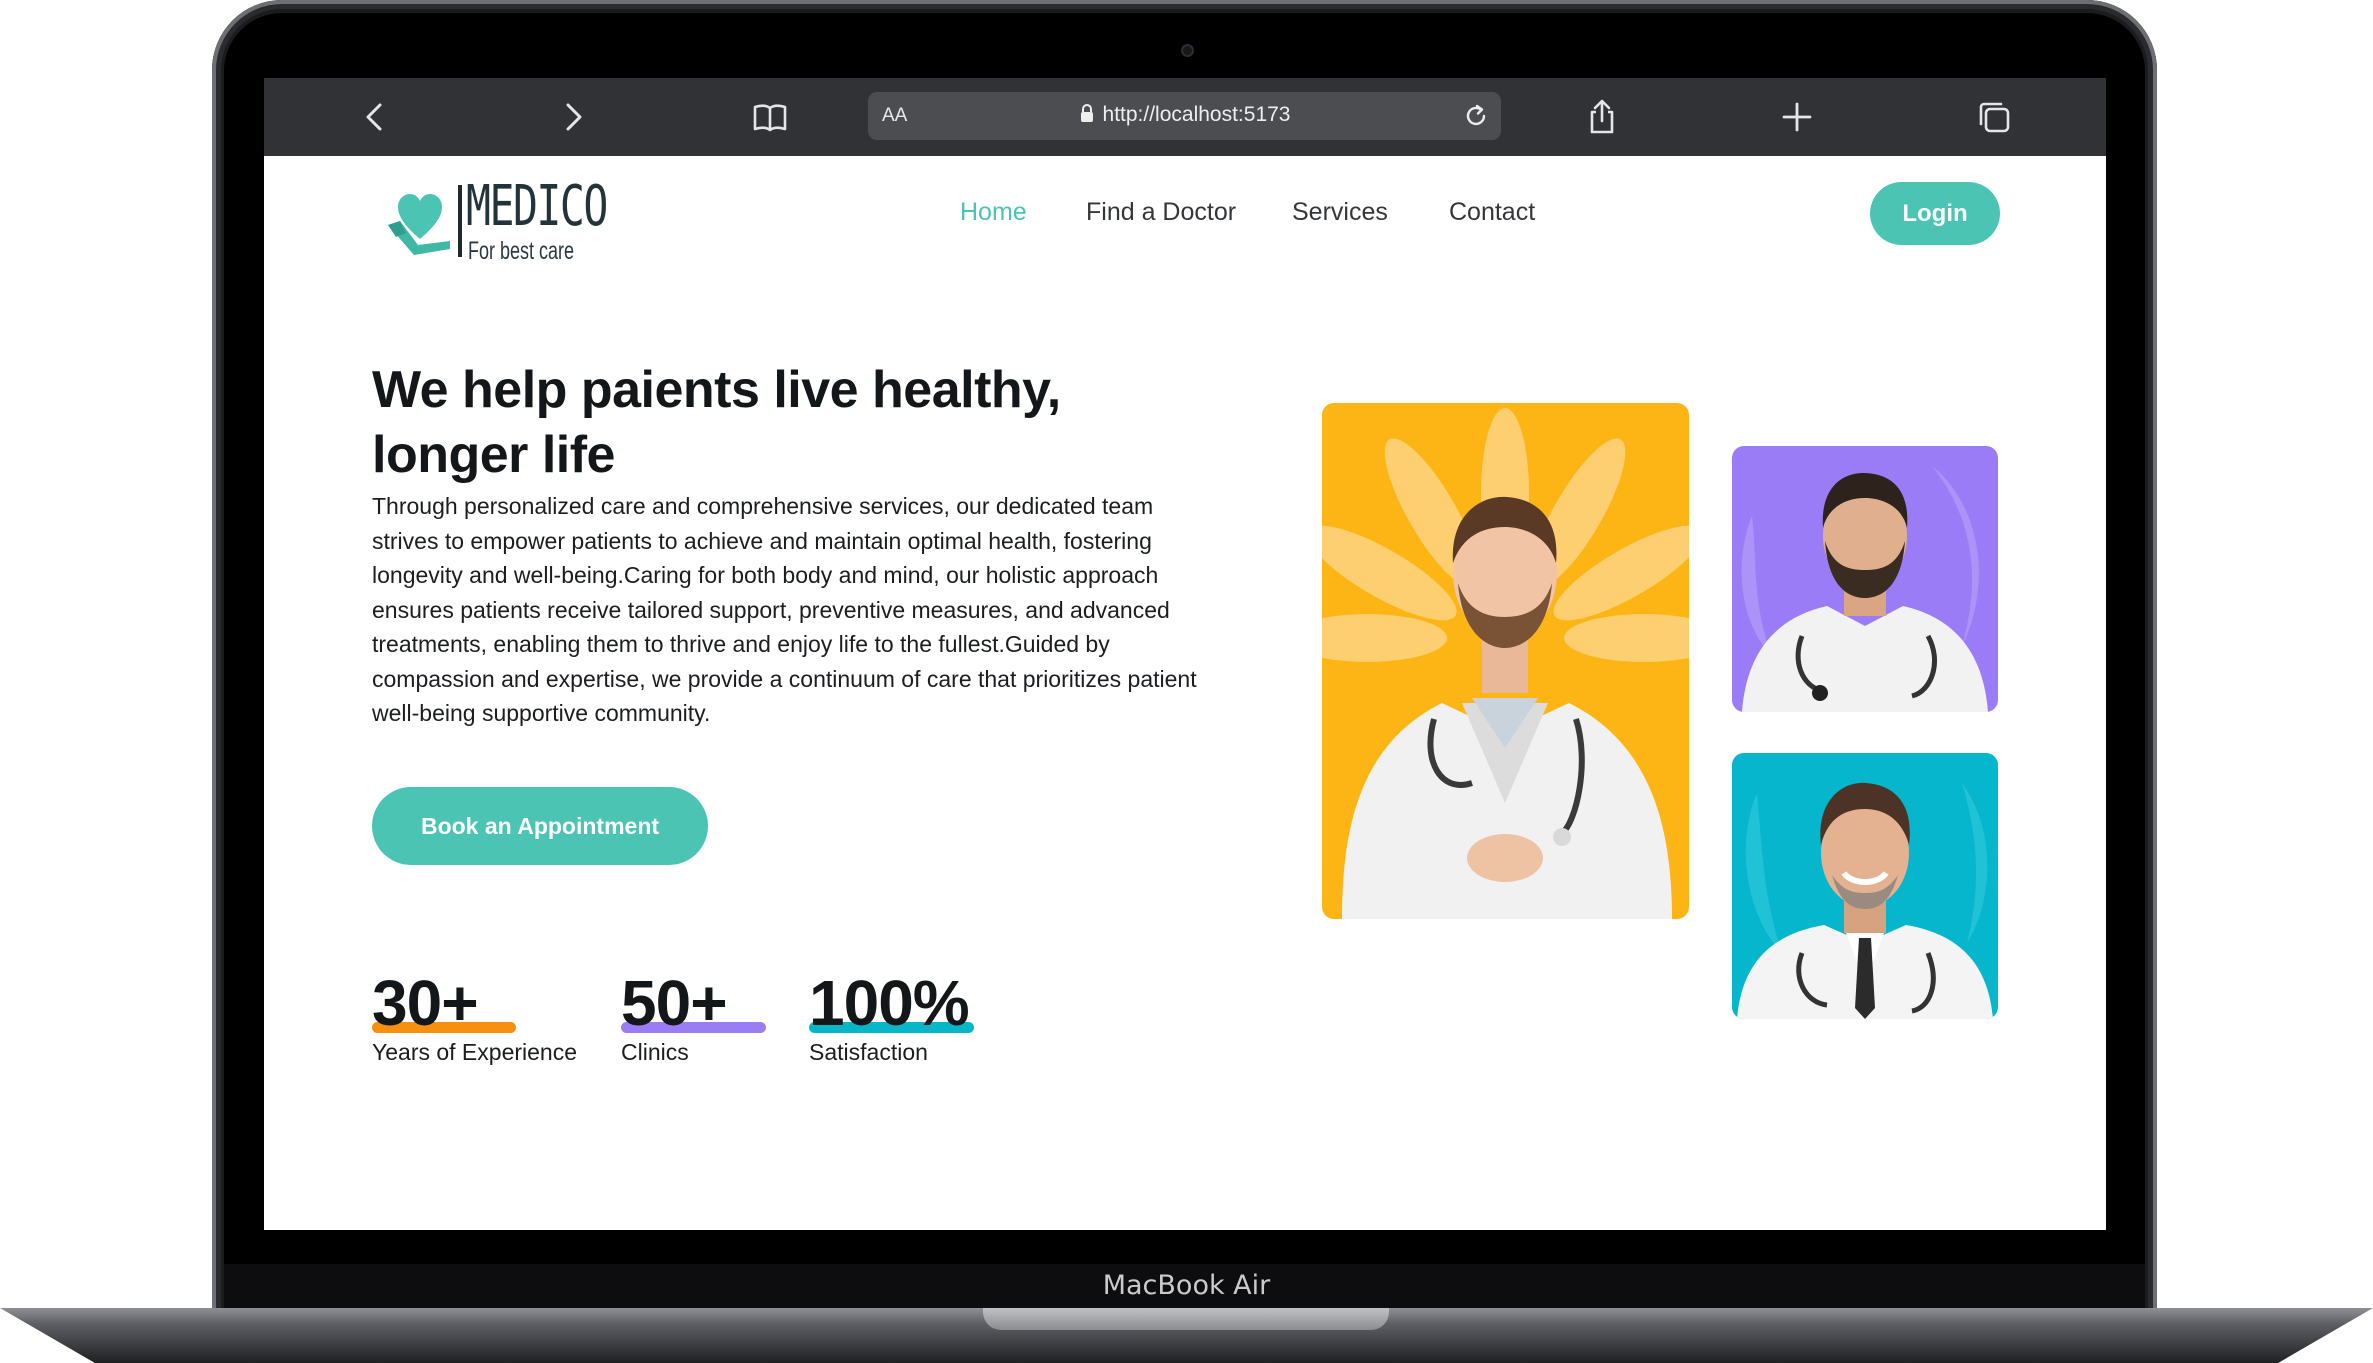  What do you see at coordinates (1340, 212) in the screenshot?
I see `nav-services: Services` at bounding box center [1340, 212].